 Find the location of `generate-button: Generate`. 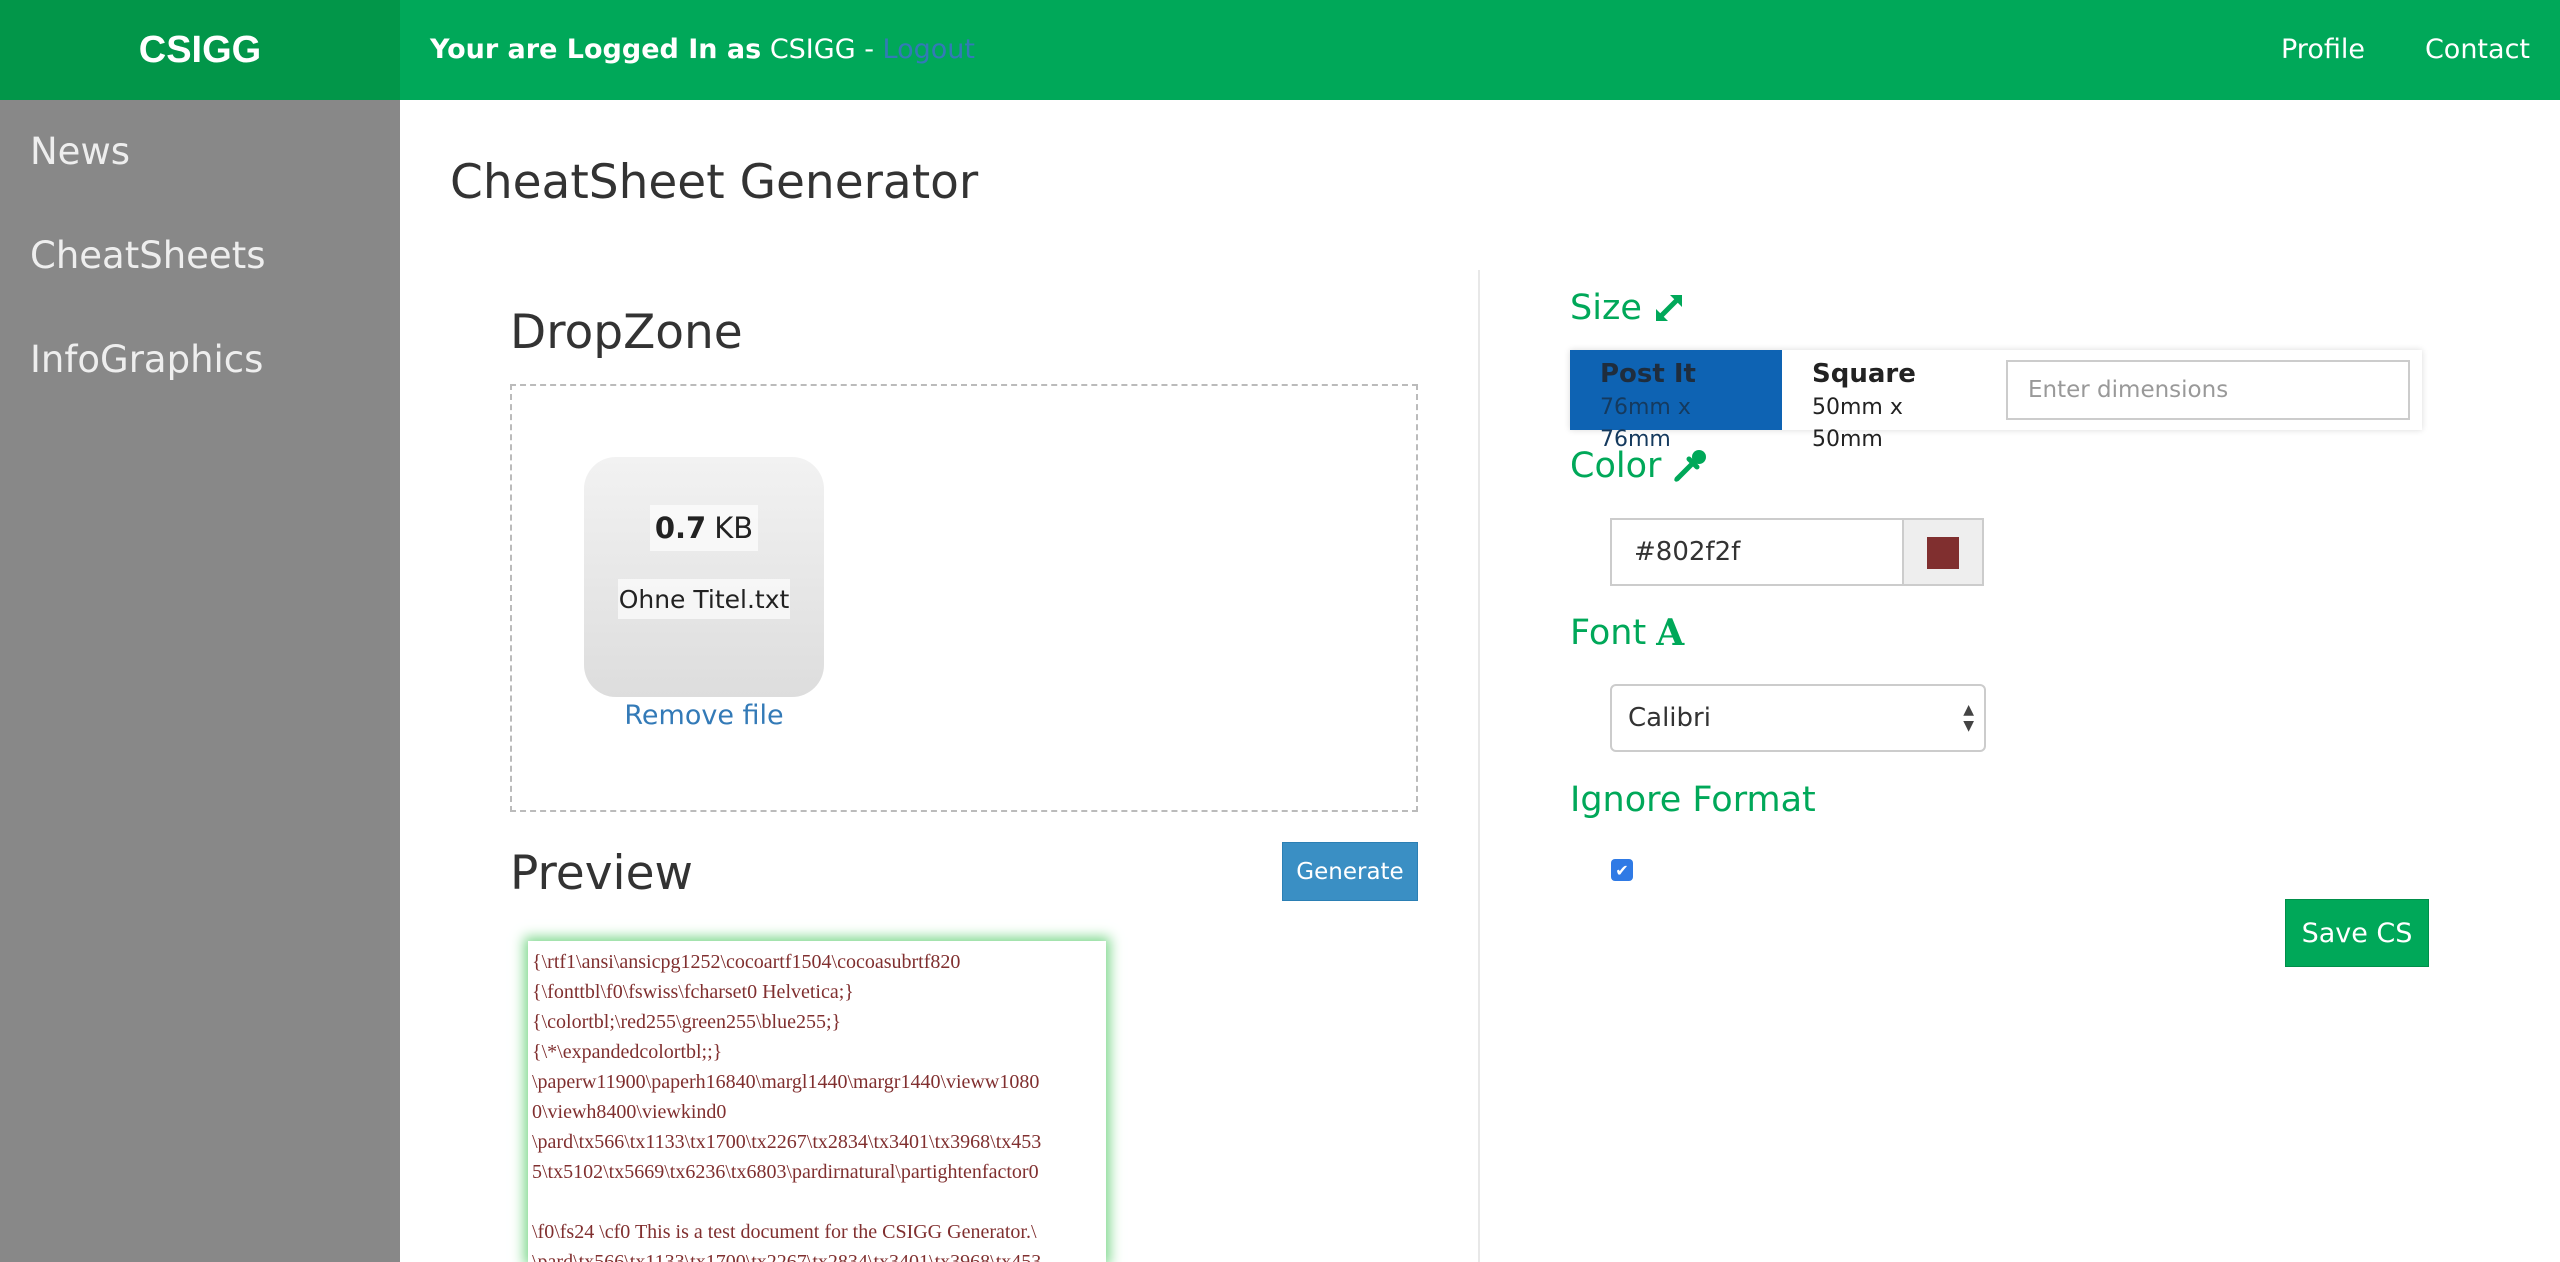

generate-button: Generate is located at coordinates (1350, 871).